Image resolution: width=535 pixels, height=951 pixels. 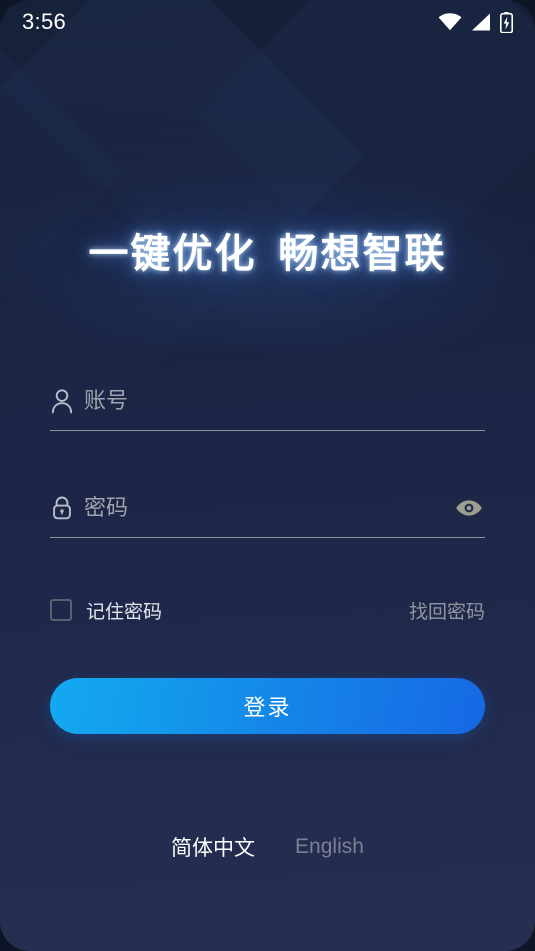 I want to click on app-slogan: 一键优化 畅想智联, so click(x=267, y=254).